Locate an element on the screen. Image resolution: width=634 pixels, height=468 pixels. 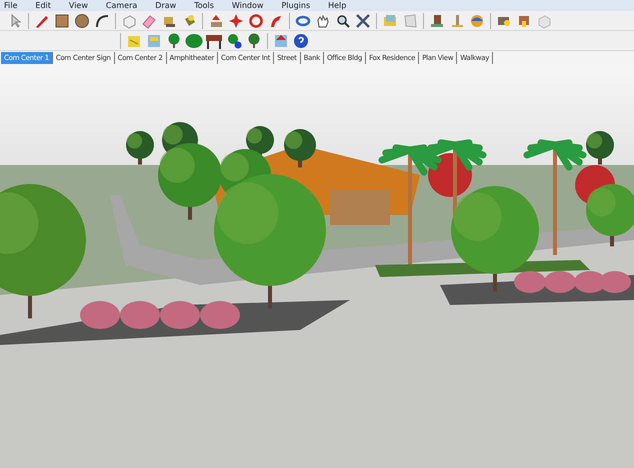
shrub-icon is located at coordinates (194, 41).